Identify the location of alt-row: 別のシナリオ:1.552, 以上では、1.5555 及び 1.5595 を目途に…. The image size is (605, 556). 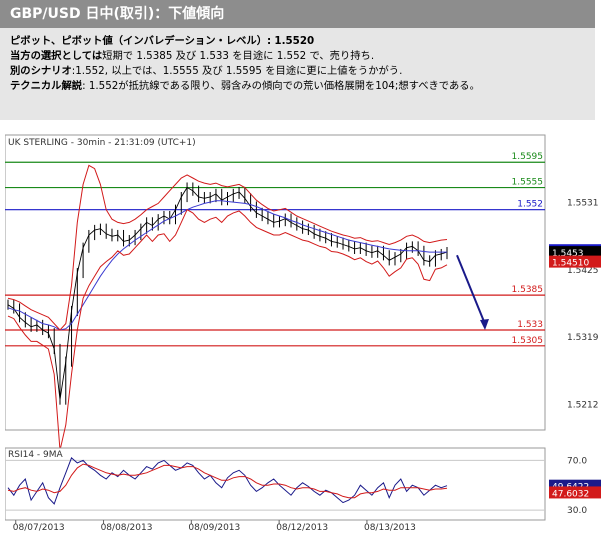
(302, 71).